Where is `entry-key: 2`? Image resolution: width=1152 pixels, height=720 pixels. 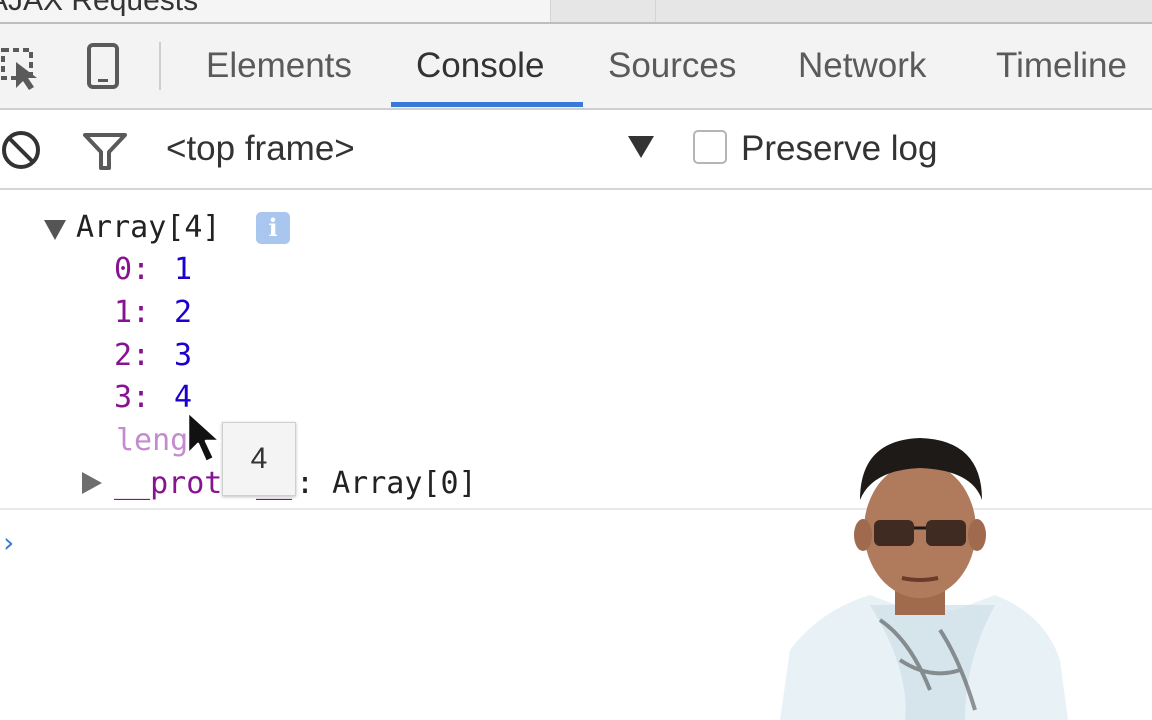 entry-key: 2 is located at coordinates (123, 355).